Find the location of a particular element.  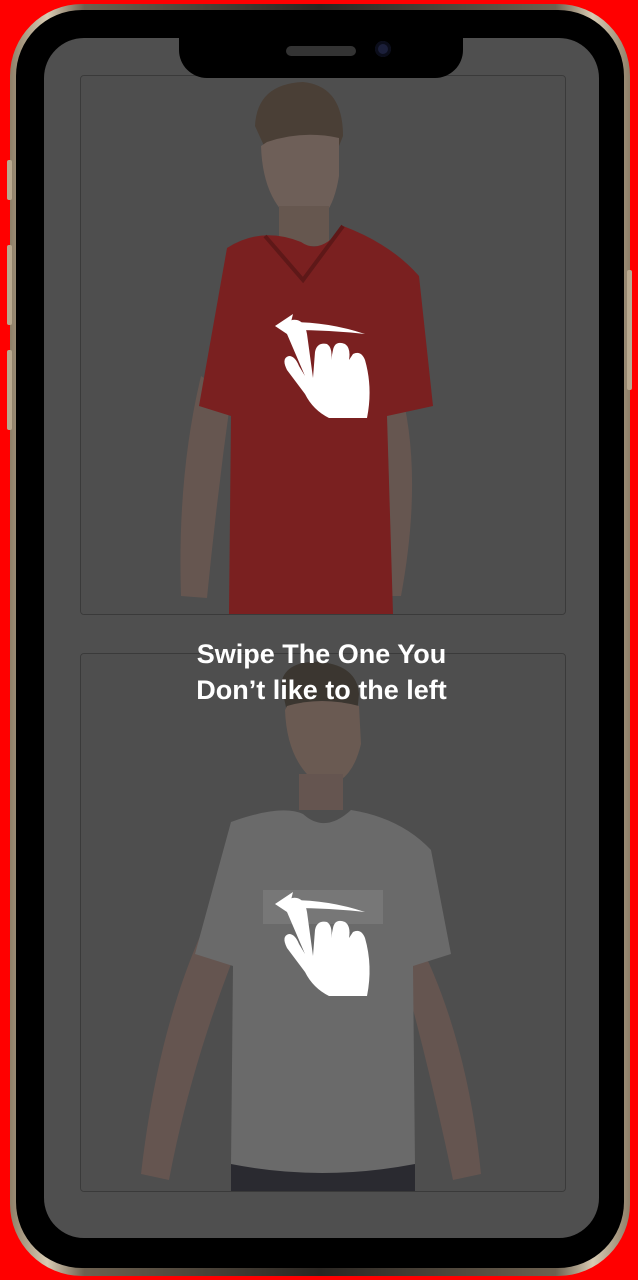

swipe-instruction-caption: Swipe The One You Don’t like to the left is located at coordinates (321, 672).